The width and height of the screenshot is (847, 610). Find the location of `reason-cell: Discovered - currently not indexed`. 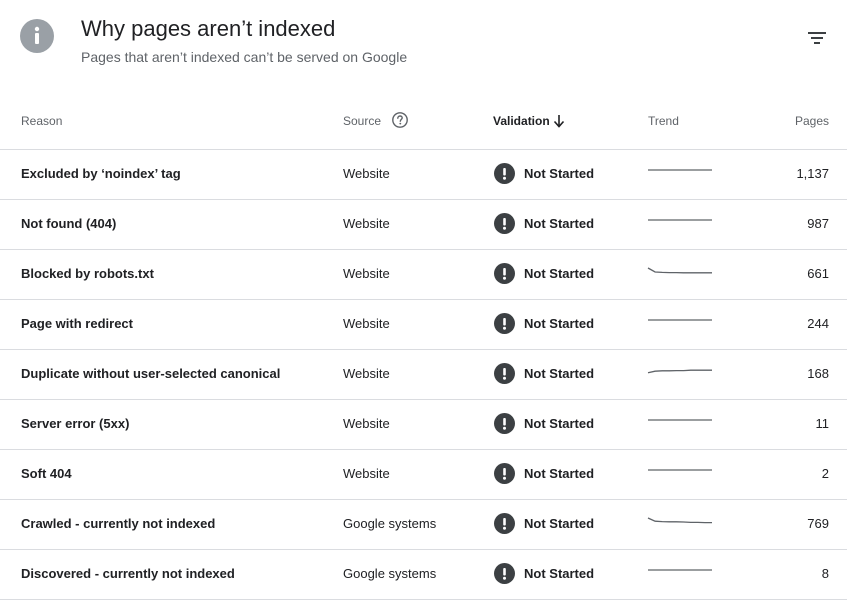

reason-cell: Discovered - currently not indexed is located at coordinates (128, 573).